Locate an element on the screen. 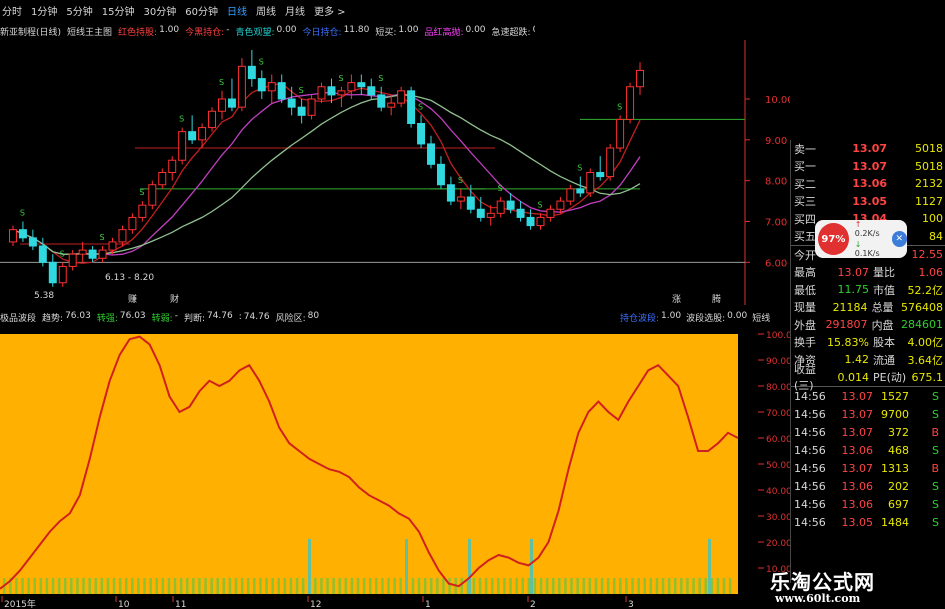  order-book-row: 买三 13.05 1127 is located at coordinates (868, 202).